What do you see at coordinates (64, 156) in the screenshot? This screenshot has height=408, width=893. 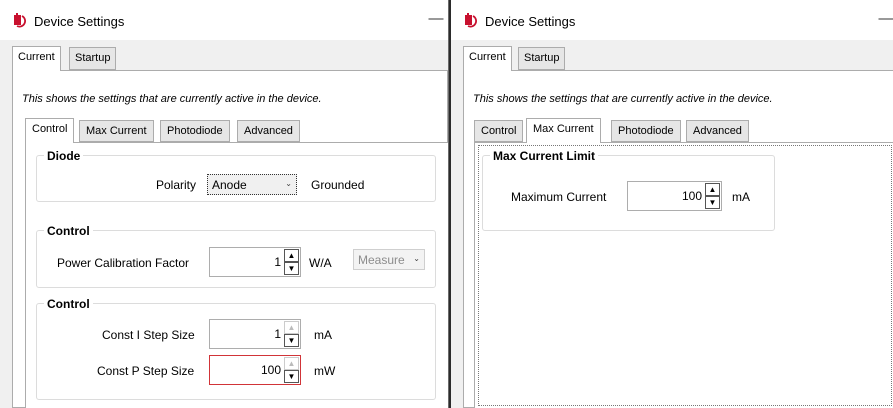 I see `diode-group-title: Diode` at bounding box center [64, 156].